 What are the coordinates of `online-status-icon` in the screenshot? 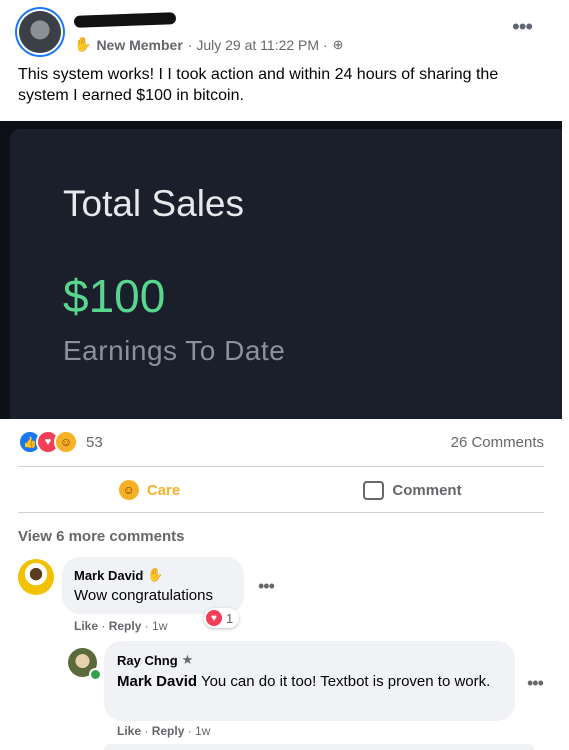 It's located at (95, 674).